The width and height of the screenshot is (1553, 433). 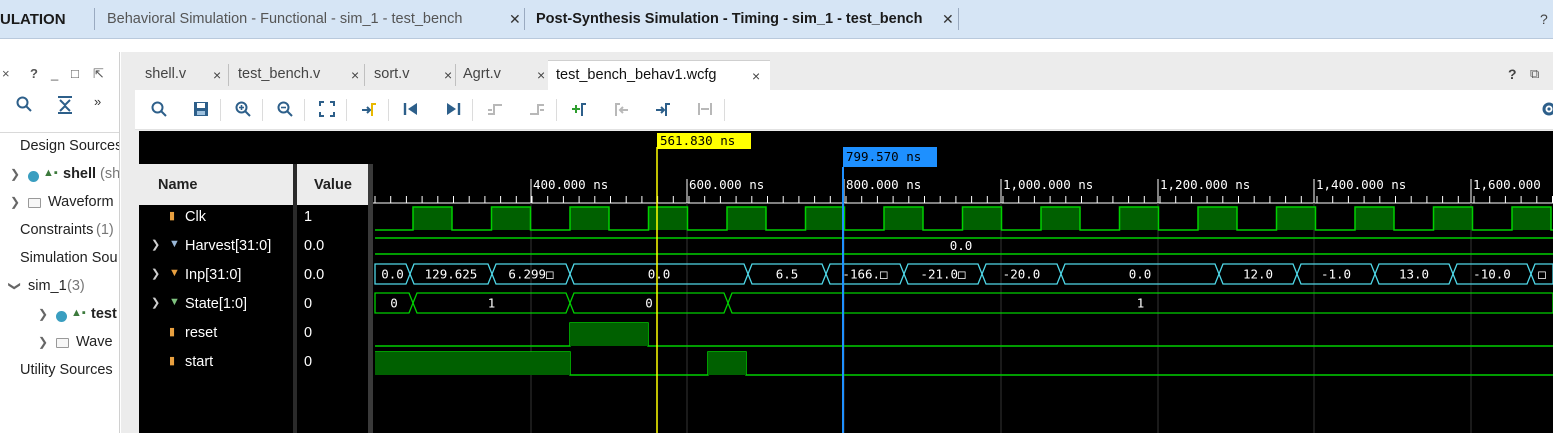 What do you see at coordinates (621, 111) in the screenshot?
I see `previous-marker-icon` at bounding box center [621, 111].